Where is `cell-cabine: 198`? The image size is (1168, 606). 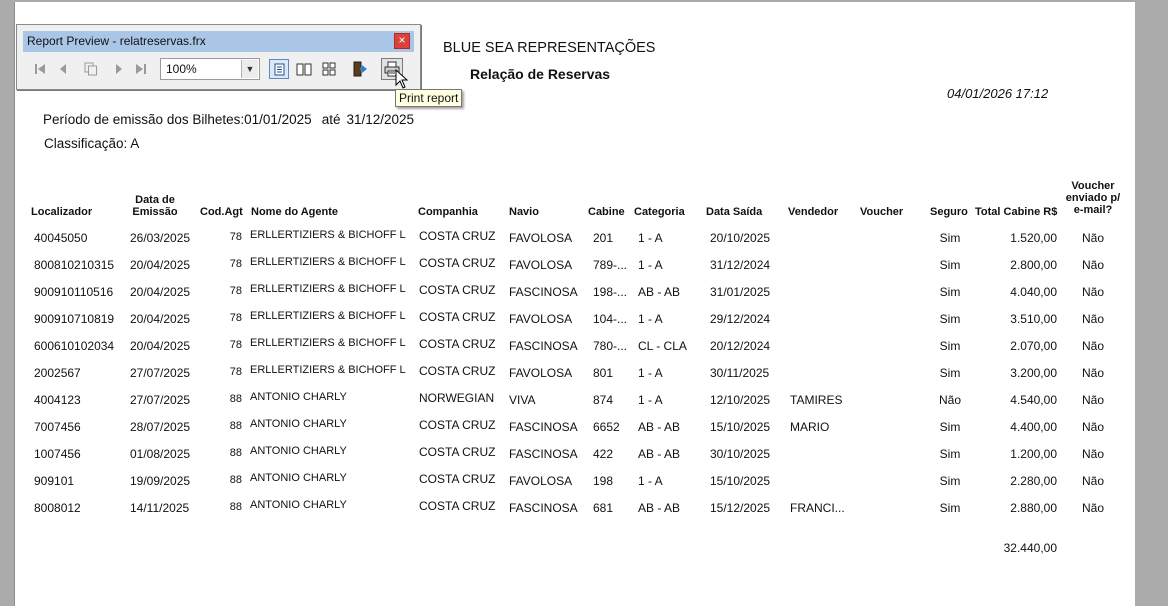 cell-cabine: 198 is located at coordinates (603, 481).